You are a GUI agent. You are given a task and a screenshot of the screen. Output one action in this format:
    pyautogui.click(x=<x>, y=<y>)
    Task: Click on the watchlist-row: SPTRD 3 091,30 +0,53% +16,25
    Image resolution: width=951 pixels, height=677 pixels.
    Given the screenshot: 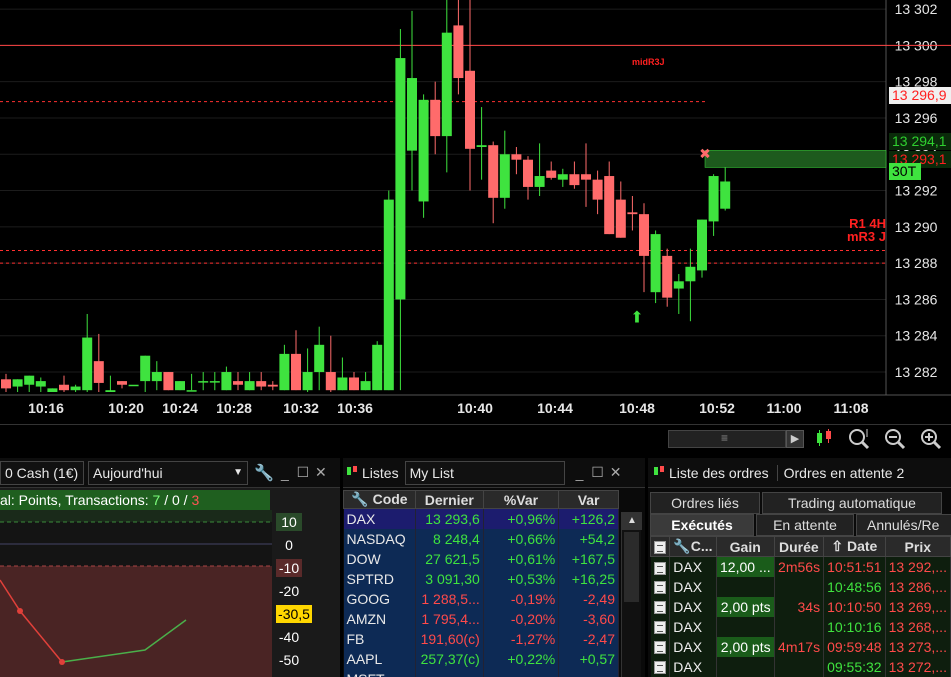 What is the action you would take?
    pyautogui.click(x=481, y=578)
    